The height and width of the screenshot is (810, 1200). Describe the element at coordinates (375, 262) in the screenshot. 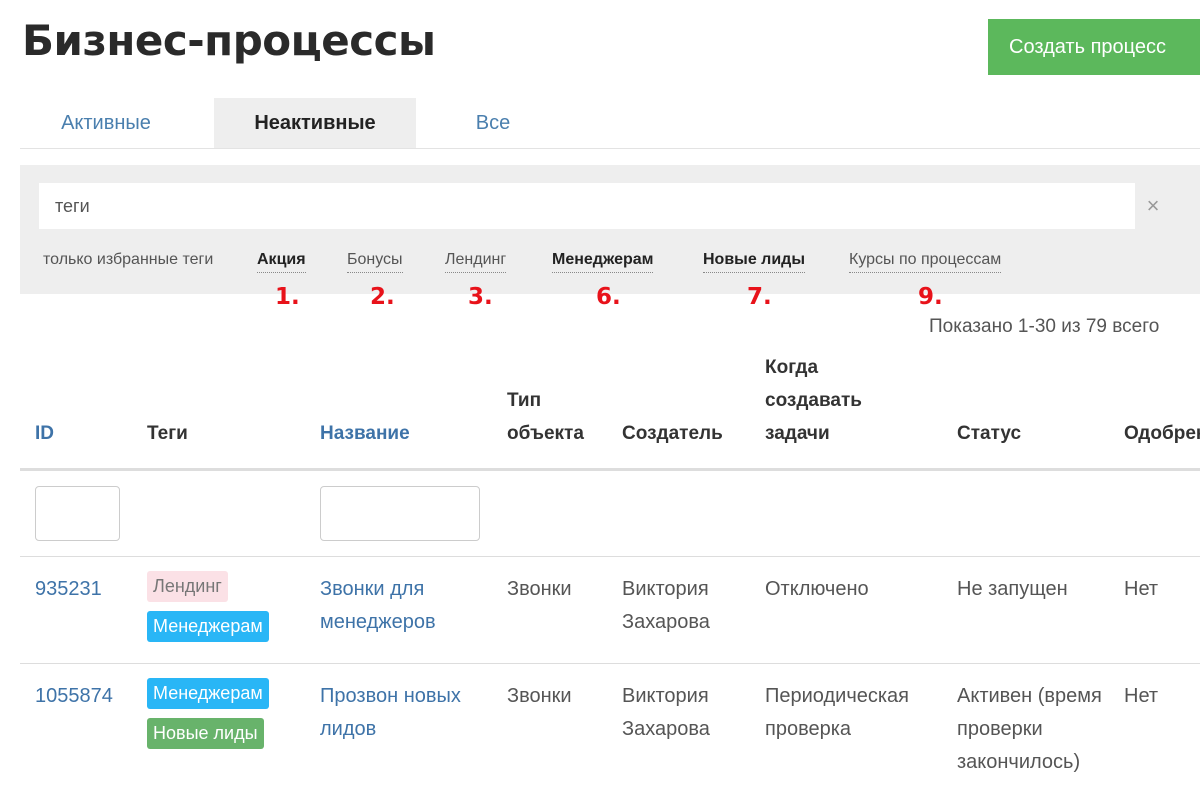

I see `tag-filter-bonusy: Бонусы` at that location.